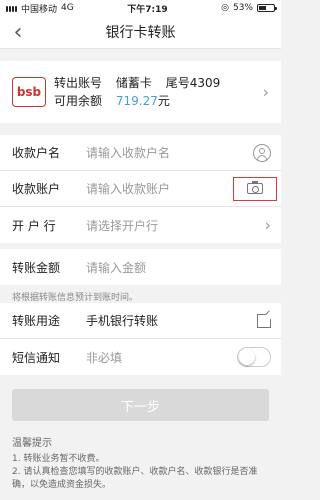  What do you see at coordinates (29, 92) in the screenshot?
I see `bank-logo: bsb` at bounding box center [29, 92].